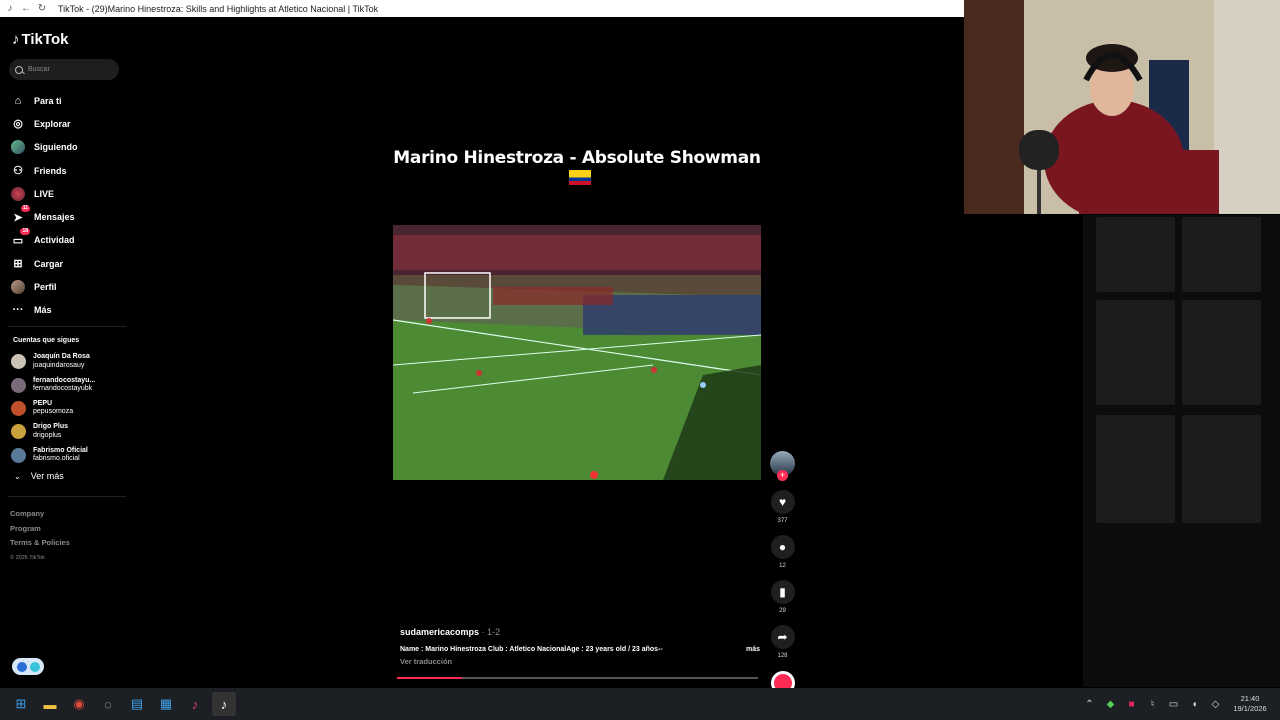 The width and height of the screenshot is (1280, 720). Describe the element at coordinates (56, 459) in the screenshot. I see `following-handle: fabrismo.oficial` at that location.